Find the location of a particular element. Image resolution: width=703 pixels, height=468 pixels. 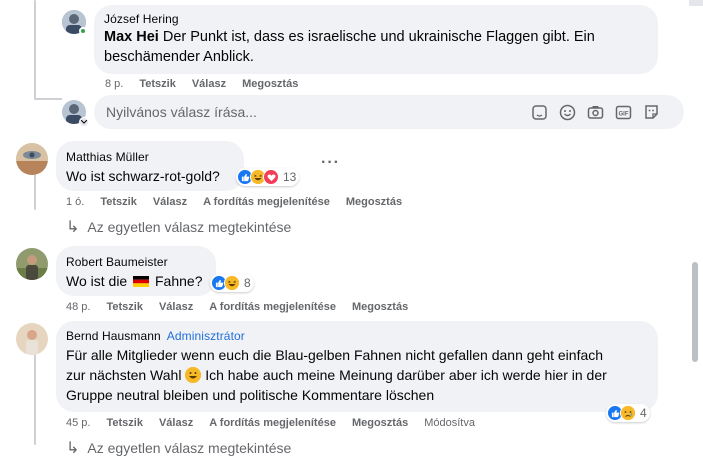

reaction-count: 13 is located at coordinates (290, 177).